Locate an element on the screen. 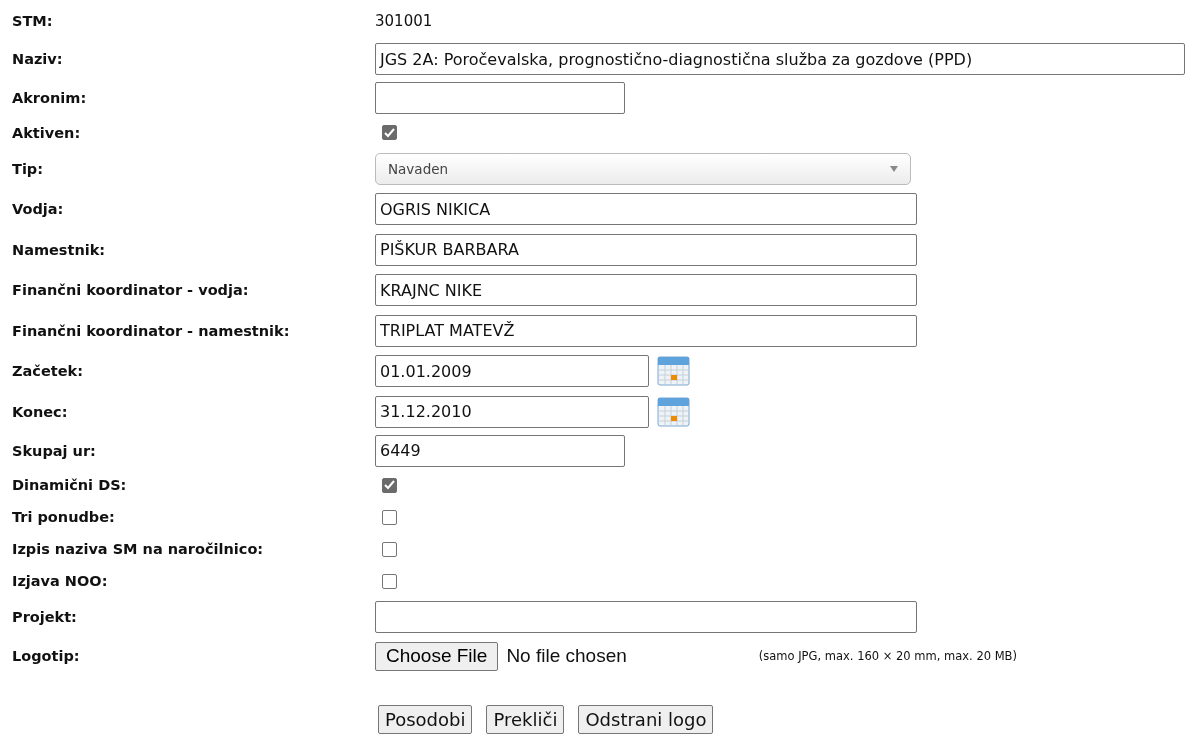 Image resolution: width=1186 pixels, height=738 pixels. field-label: Akronim: is located at coordinates (49, 98).